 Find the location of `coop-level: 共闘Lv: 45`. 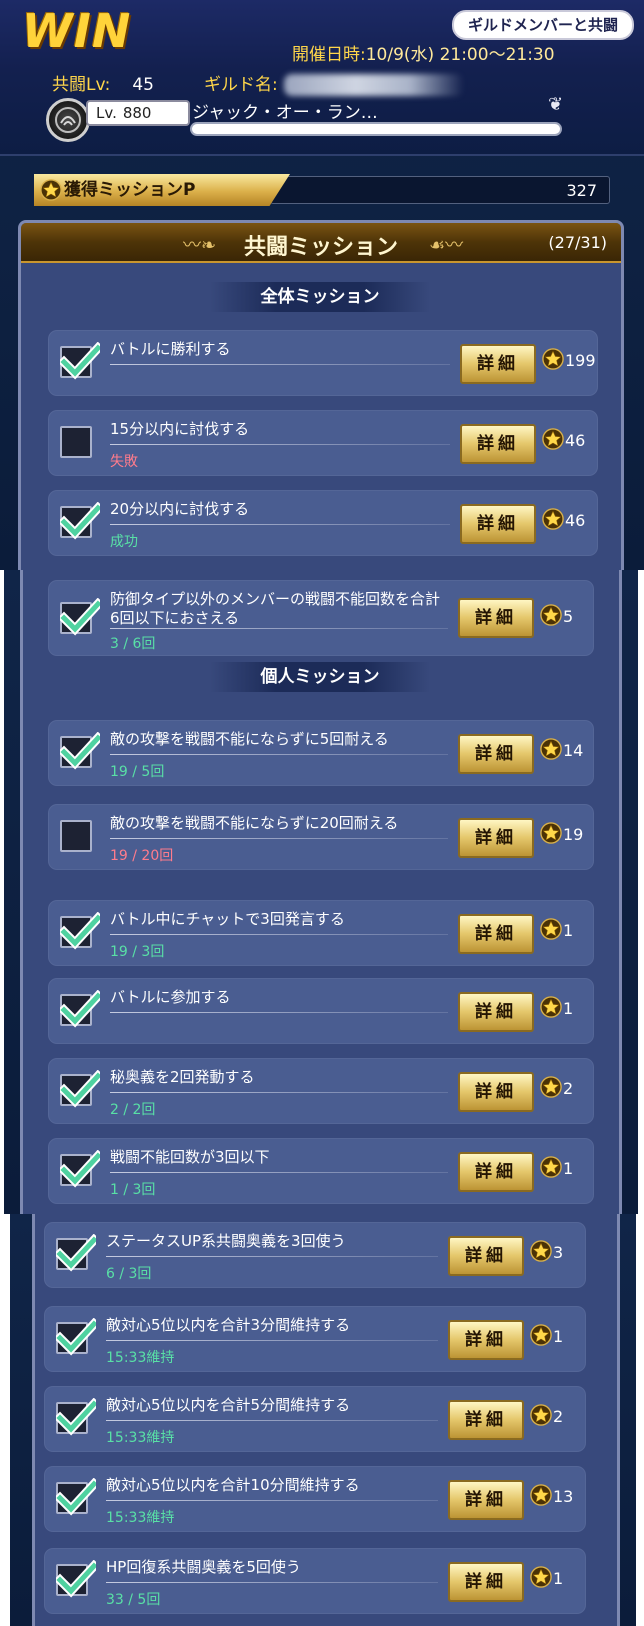

coop-level: 共闘Lv: 45 is located at coordinates (103, 82).